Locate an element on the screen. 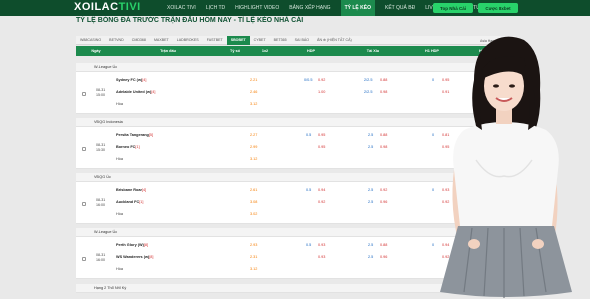  team-name: Perth Glory (W) is located at coordinates (130, 245).